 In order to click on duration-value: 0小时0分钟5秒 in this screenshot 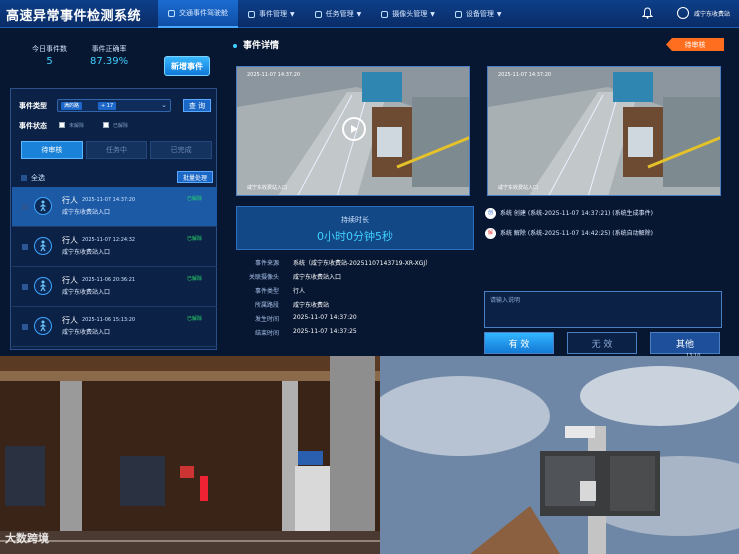, I will do `click(355, 236)`.